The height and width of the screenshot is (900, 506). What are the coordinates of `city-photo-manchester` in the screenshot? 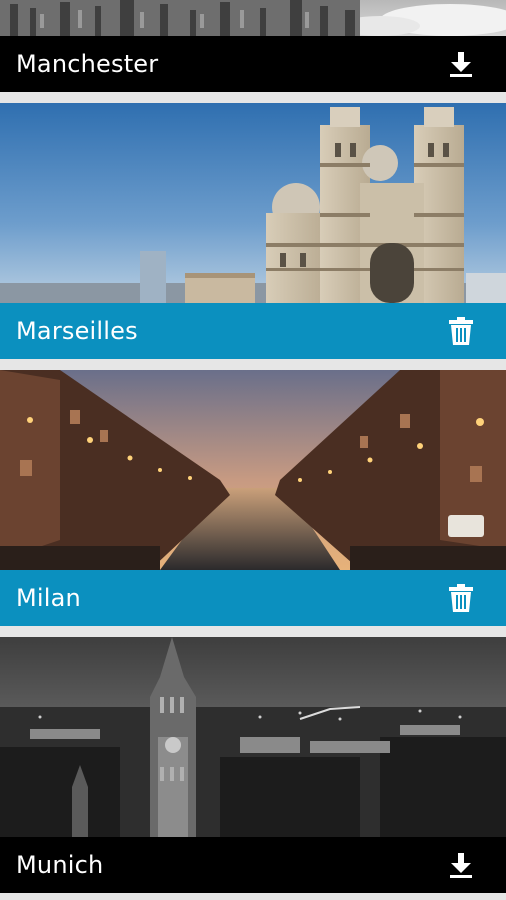 It's located at (253, 18).